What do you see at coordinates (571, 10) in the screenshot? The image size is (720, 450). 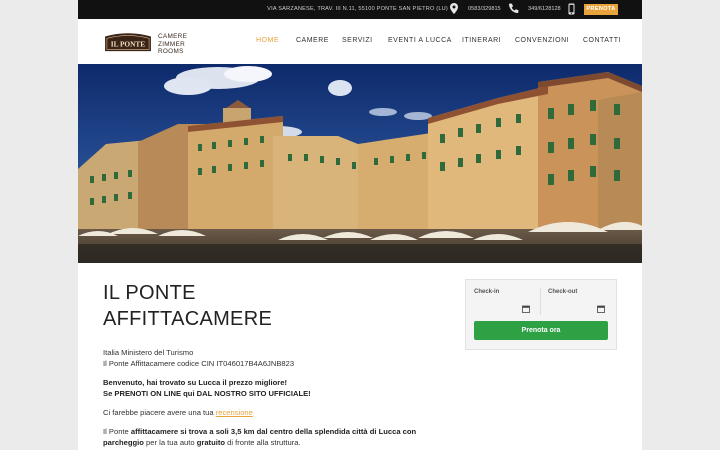 I see `mobile-phone-icon` at bounding box center [571, 10].